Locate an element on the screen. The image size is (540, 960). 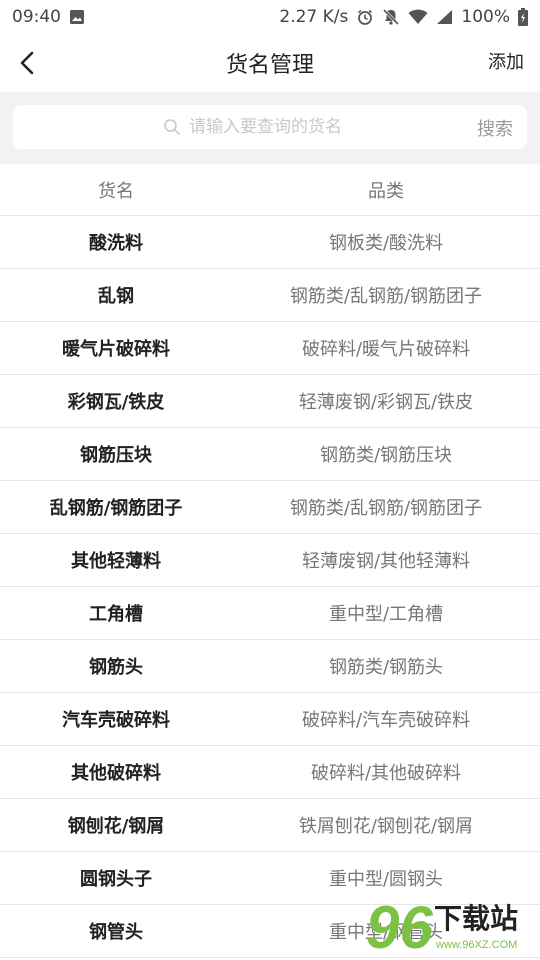
table-row: 钢筋头 钢筋类/钢筋头 is located at coordinates (270, 666).